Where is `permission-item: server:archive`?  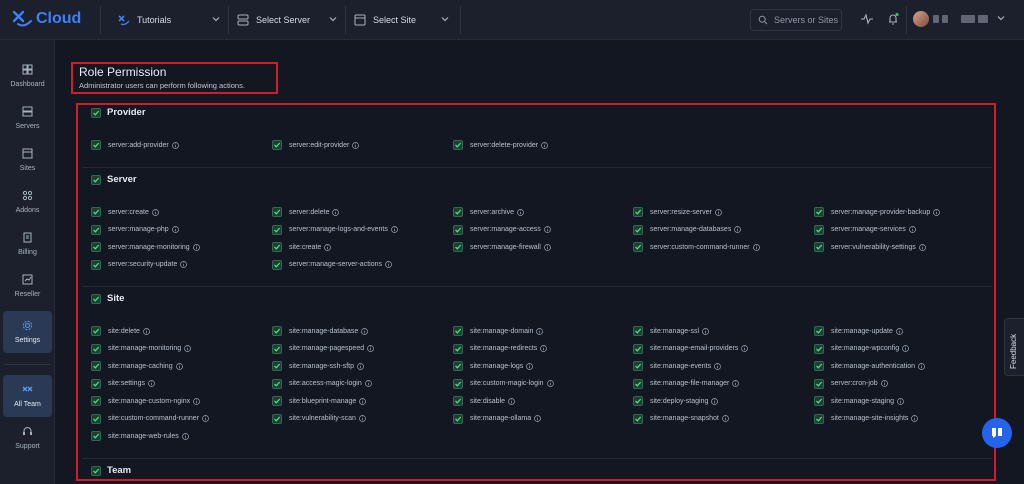 permission-item: server:archive is located at coordinates (488, 212).